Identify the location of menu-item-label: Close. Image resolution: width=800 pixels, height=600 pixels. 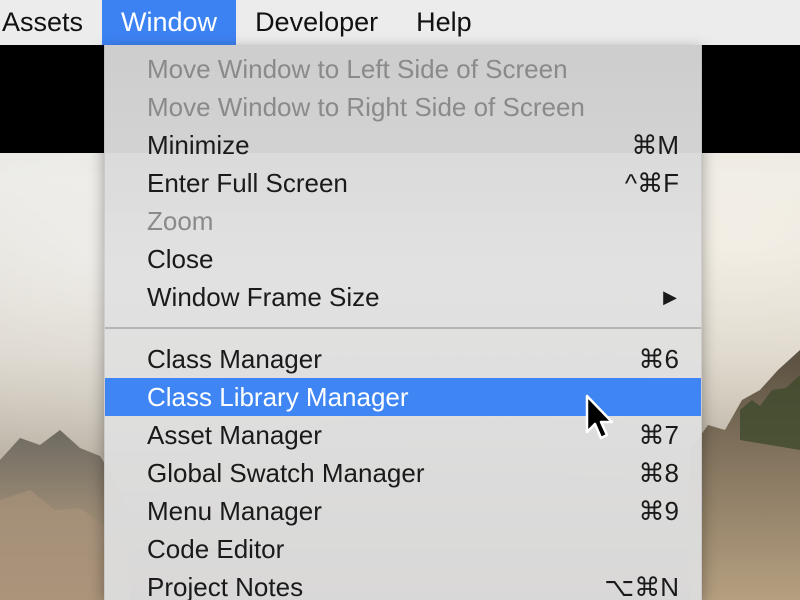
(180, 258).